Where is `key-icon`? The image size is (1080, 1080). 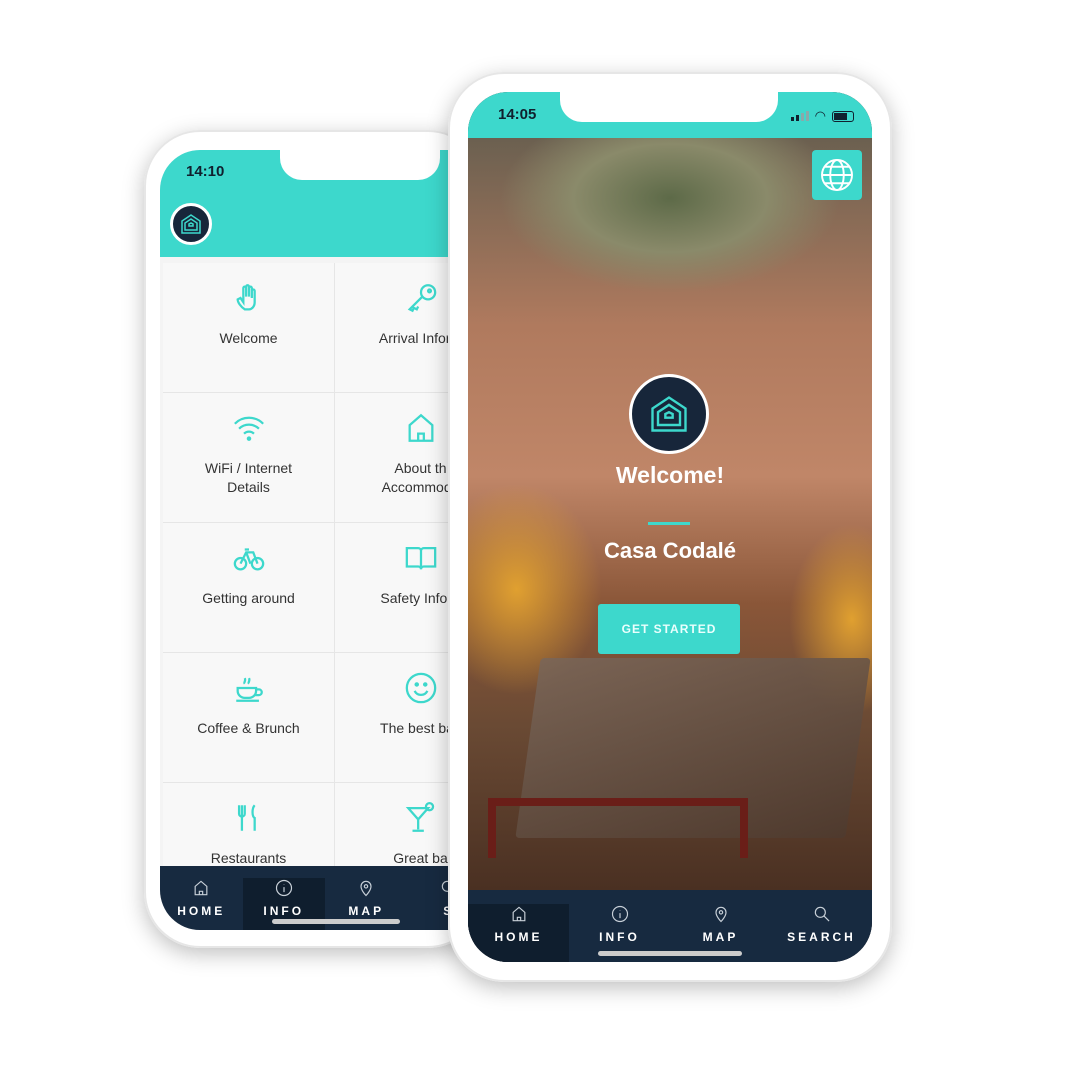
key-icon is located at coordinates (421, 298).